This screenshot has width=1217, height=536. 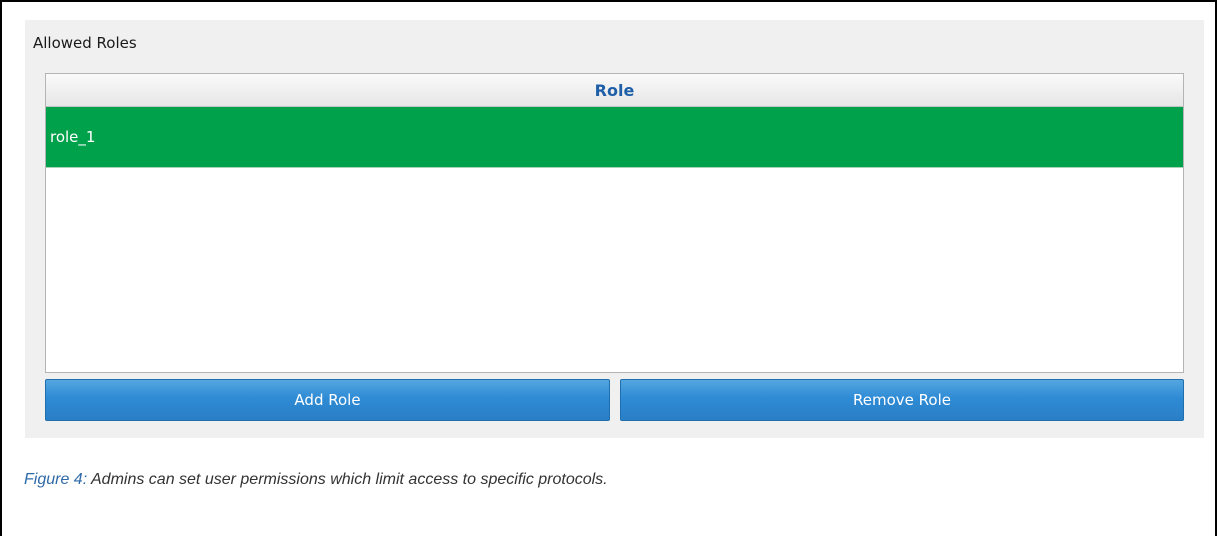 What do you see at coordinates (73, 137) in the screenshot?
I see `role-cell: role_1` at bounding box center [73, 137].